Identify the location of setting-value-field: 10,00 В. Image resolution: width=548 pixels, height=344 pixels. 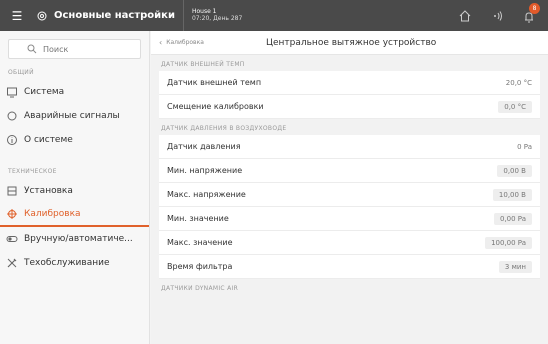
(512, 194).